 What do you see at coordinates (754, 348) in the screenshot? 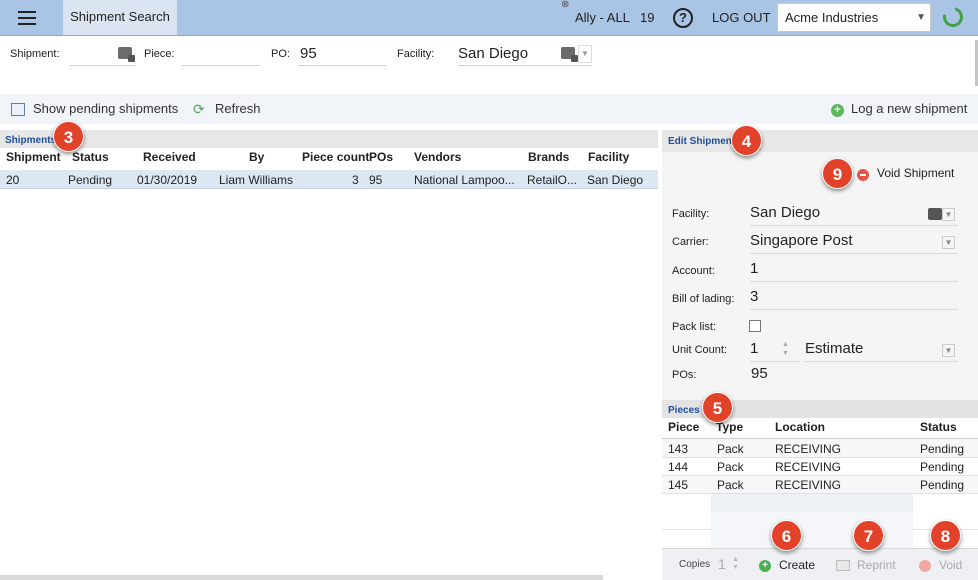
I see `unit-count-value: 1` at bounding box center [754, 348].